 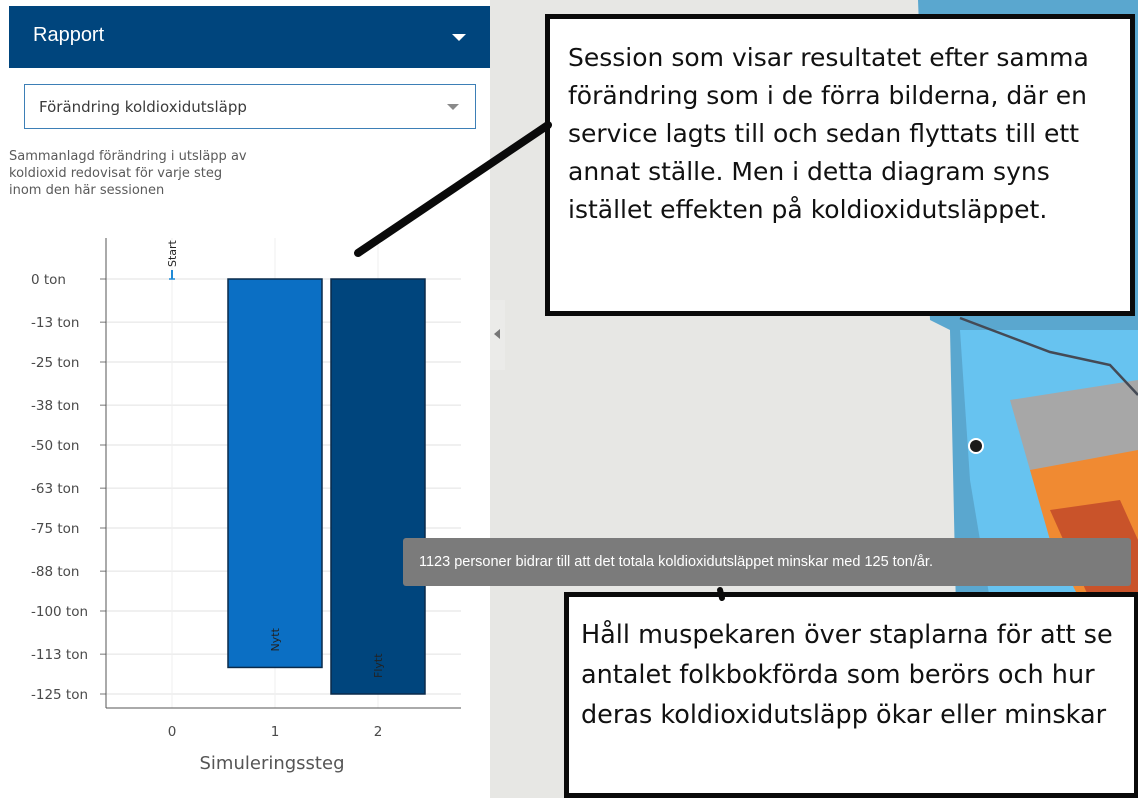 I want to click on y-tick-label: -38 ton, so click(x=55, y=406).